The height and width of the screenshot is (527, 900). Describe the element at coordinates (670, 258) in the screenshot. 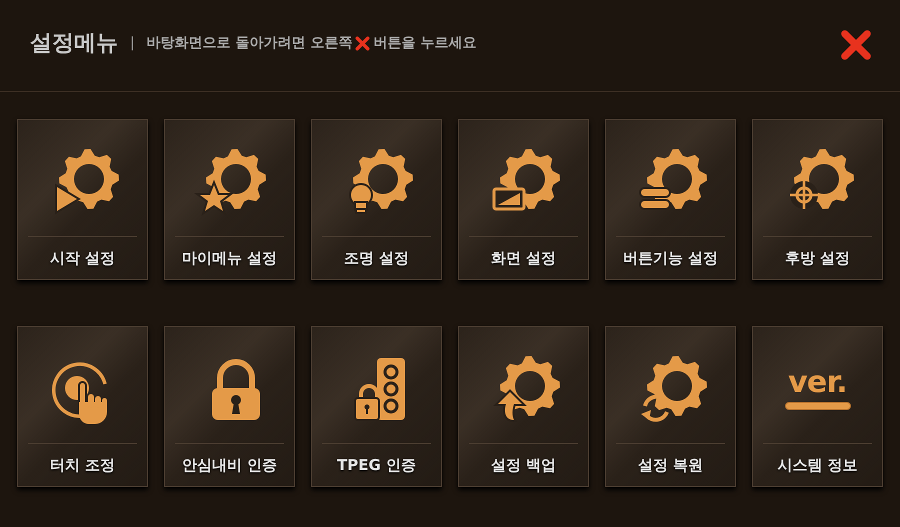

I see `tile-label: 버튼기능 설정` at that location.